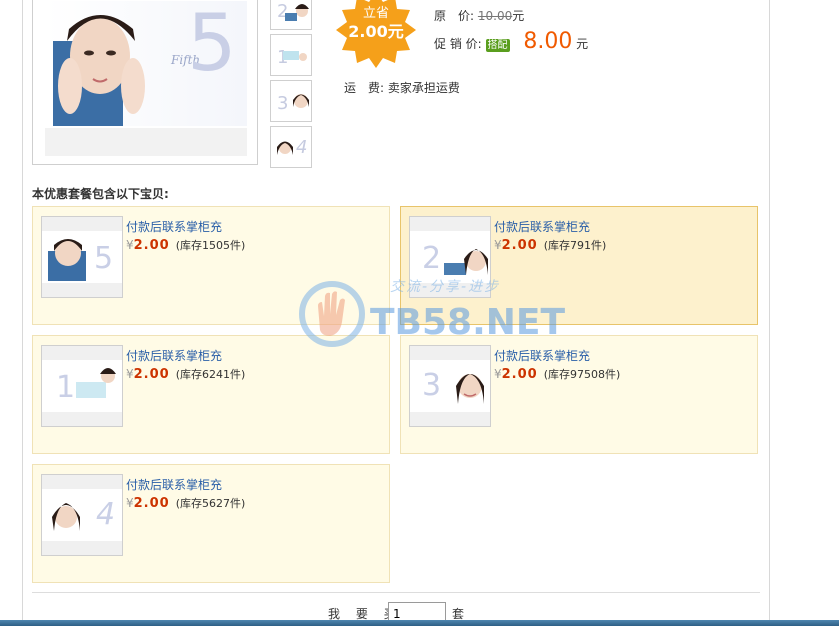 The height and width of the screenshot is (626, 839). What do you see at coordinates (579, 394) in the screenshot?
I see `package-item-card: 3 付款后联系掌柜充 ¥2.00 (库存97508件)` at bounding box center [579, 394].